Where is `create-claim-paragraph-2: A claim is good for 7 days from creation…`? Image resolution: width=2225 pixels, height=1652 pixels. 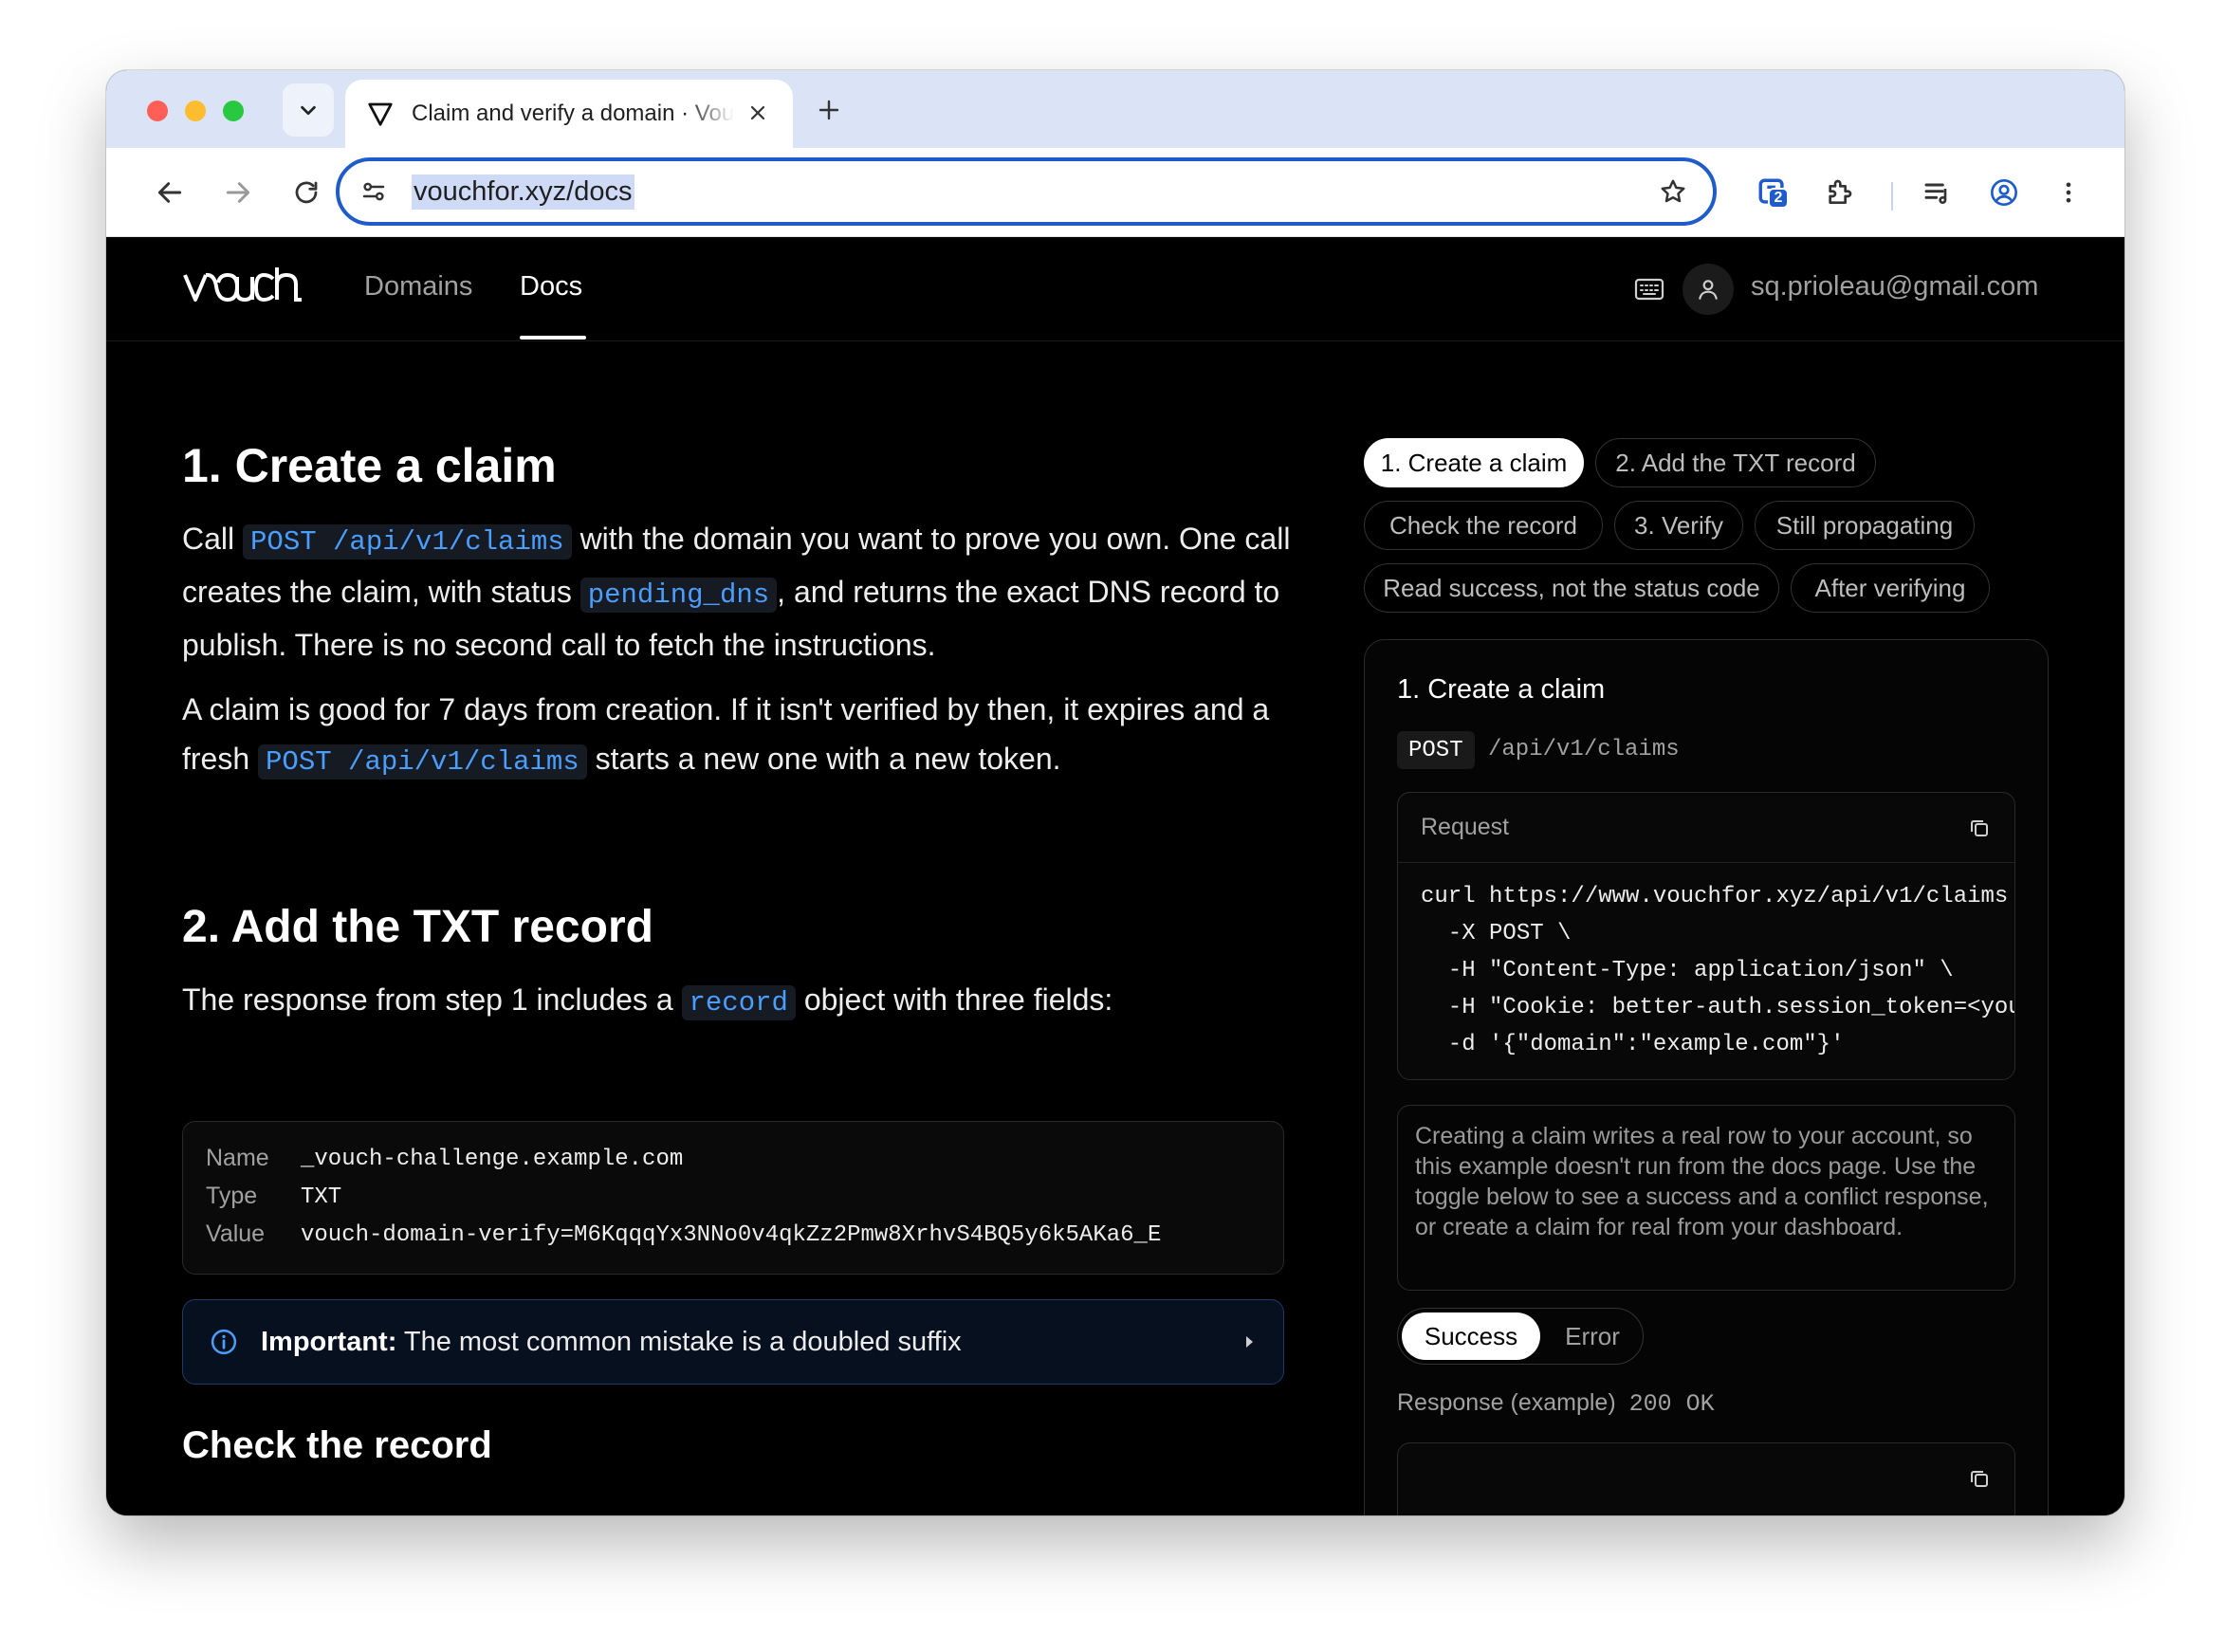
create-claim-paragraph-2: A claim is good for 7 days from creation… is located at coordinates (726, 736).